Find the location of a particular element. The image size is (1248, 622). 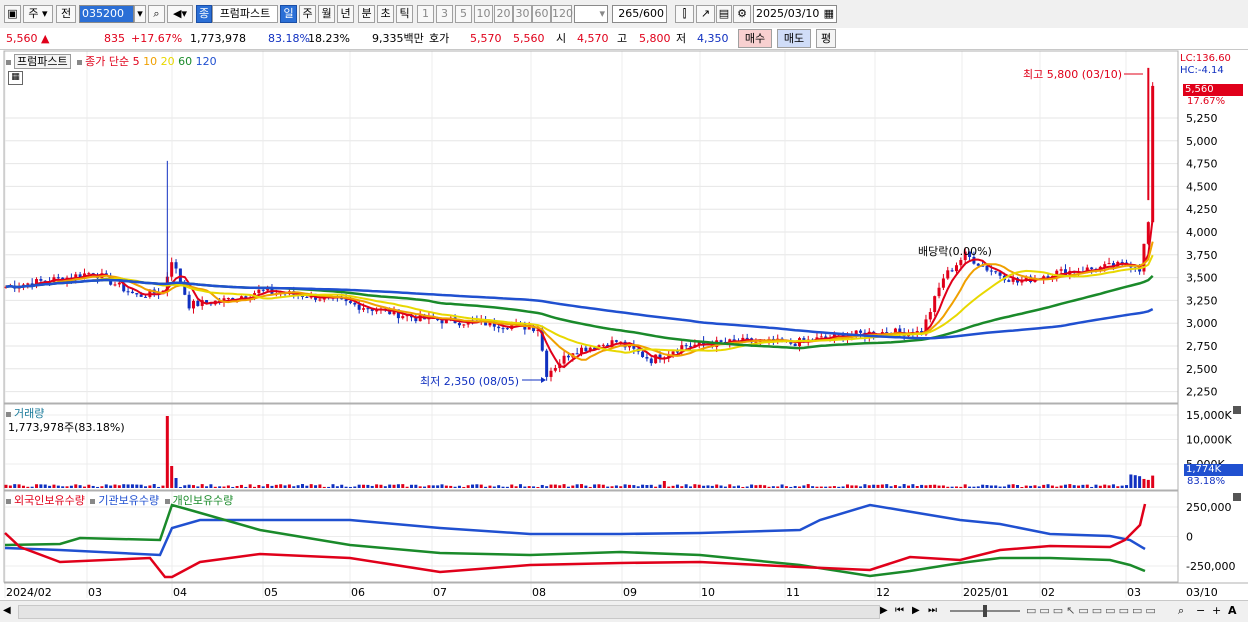

layout-icons: ▭▭▭↖▭▭▭▭▭▭ is located at coordinates (1092, 610).